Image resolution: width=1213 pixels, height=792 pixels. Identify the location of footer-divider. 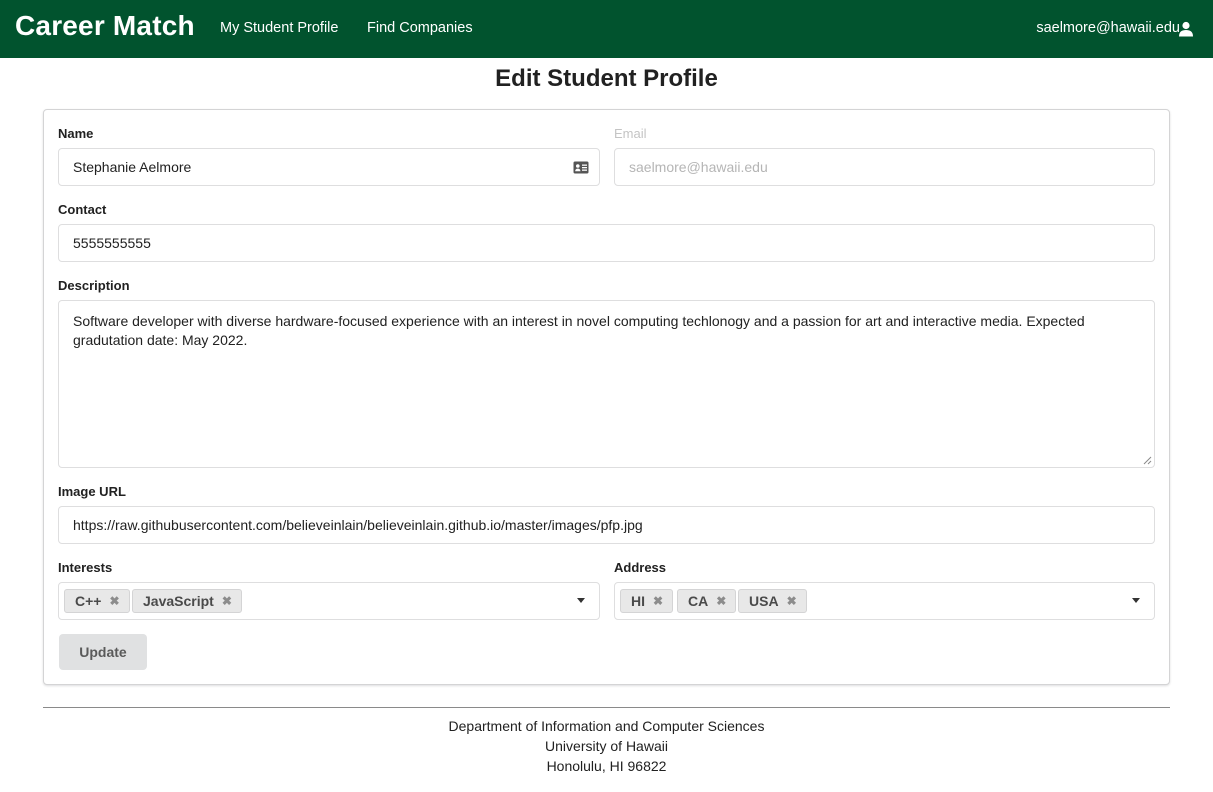
(606, 707).